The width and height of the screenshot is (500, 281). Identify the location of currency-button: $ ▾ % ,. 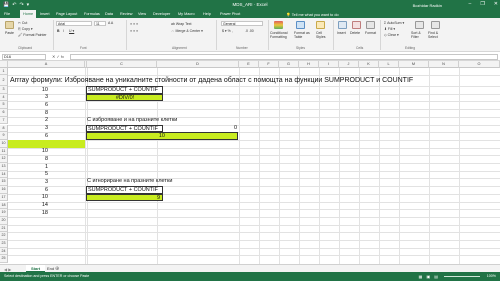
(227, 31).